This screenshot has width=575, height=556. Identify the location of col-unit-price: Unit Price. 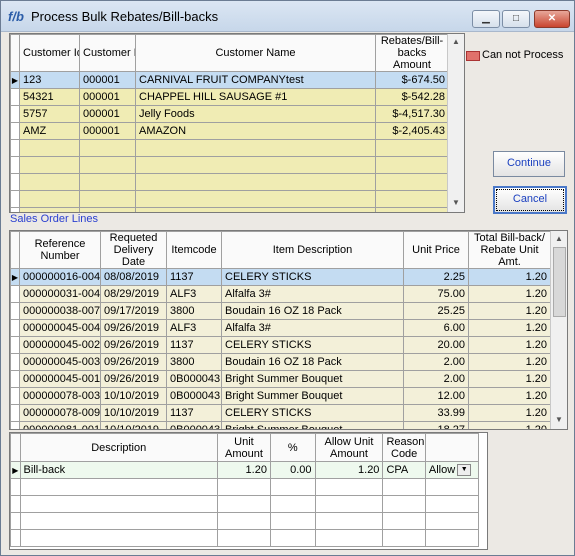
(436, 250).